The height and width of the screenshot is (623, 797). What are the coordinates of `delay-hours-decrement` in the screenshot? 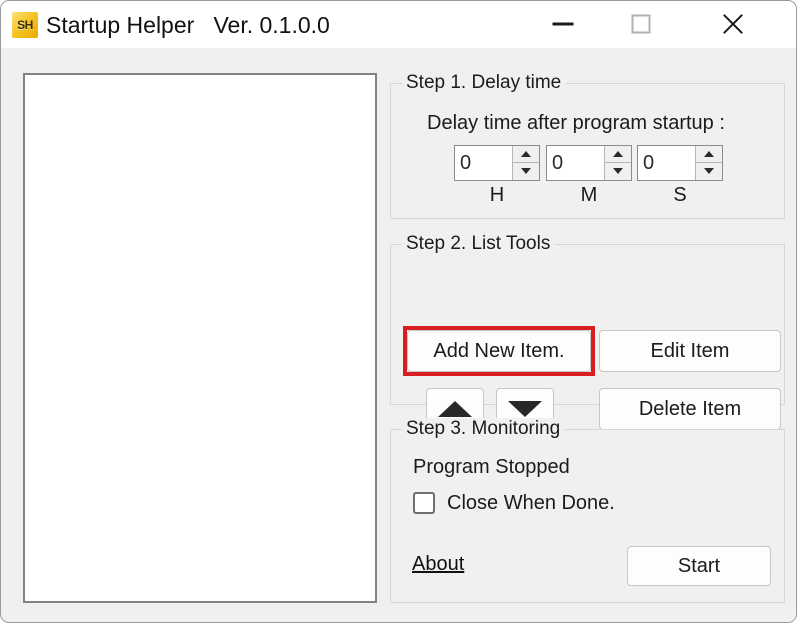 It's located at (526, 171).